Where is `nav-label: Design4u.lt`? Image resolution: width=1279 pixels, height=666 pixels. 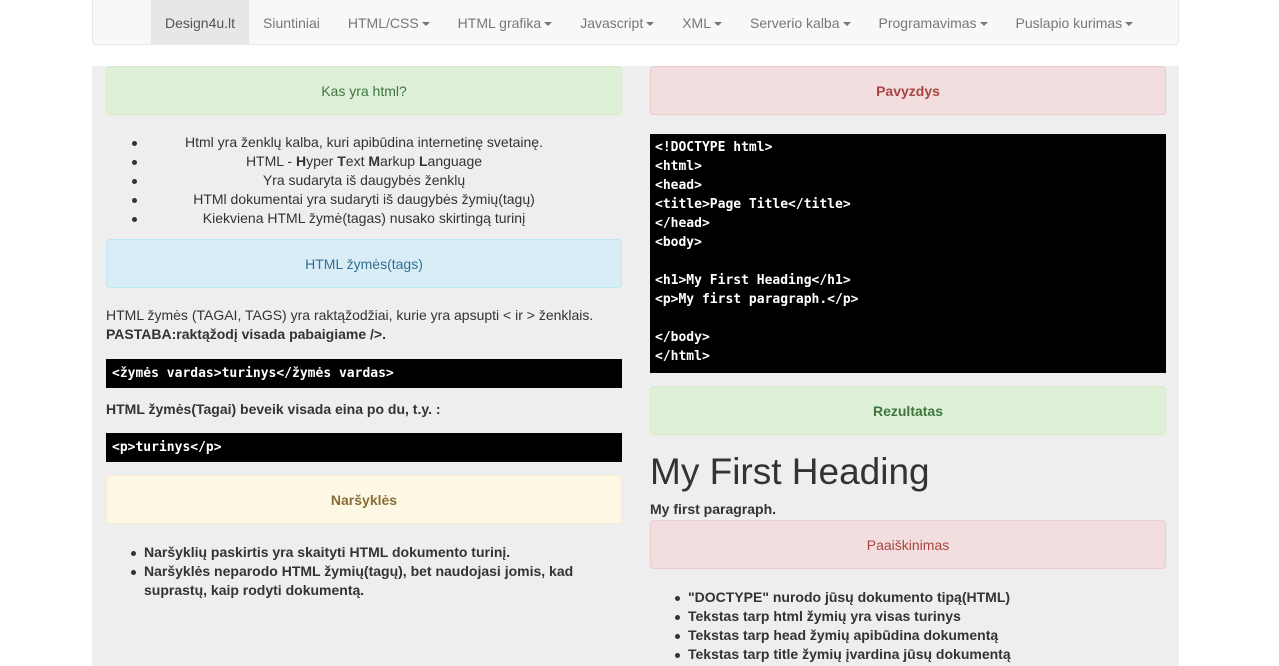
nav-label: Design4u.lt is located at coordinates (200, 22).